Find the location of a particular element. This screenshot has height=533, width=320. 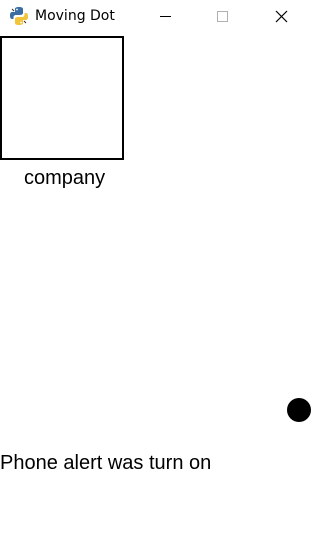

status-message: Phone alert was turn on is located at coordinates (106, 463).